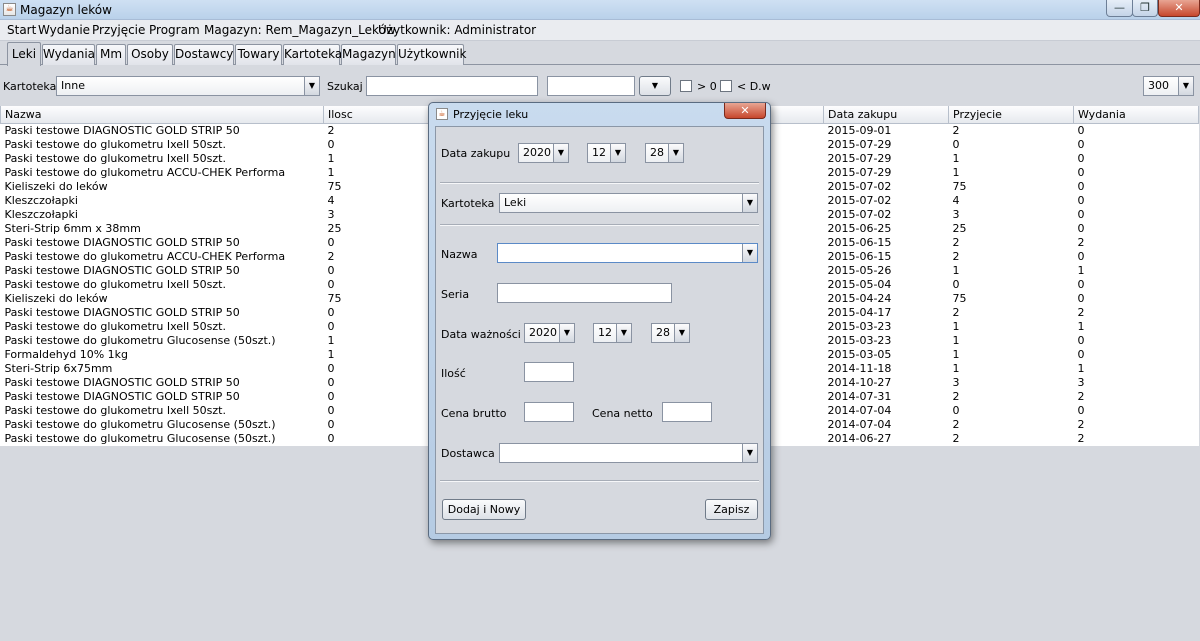 Image resolution: width=1200 pixels, height=641 pixels. What do you see at coordinates (24, 54) in the screenshot?
I see `tab-leki: Leki` at bounding box center [24, 54].